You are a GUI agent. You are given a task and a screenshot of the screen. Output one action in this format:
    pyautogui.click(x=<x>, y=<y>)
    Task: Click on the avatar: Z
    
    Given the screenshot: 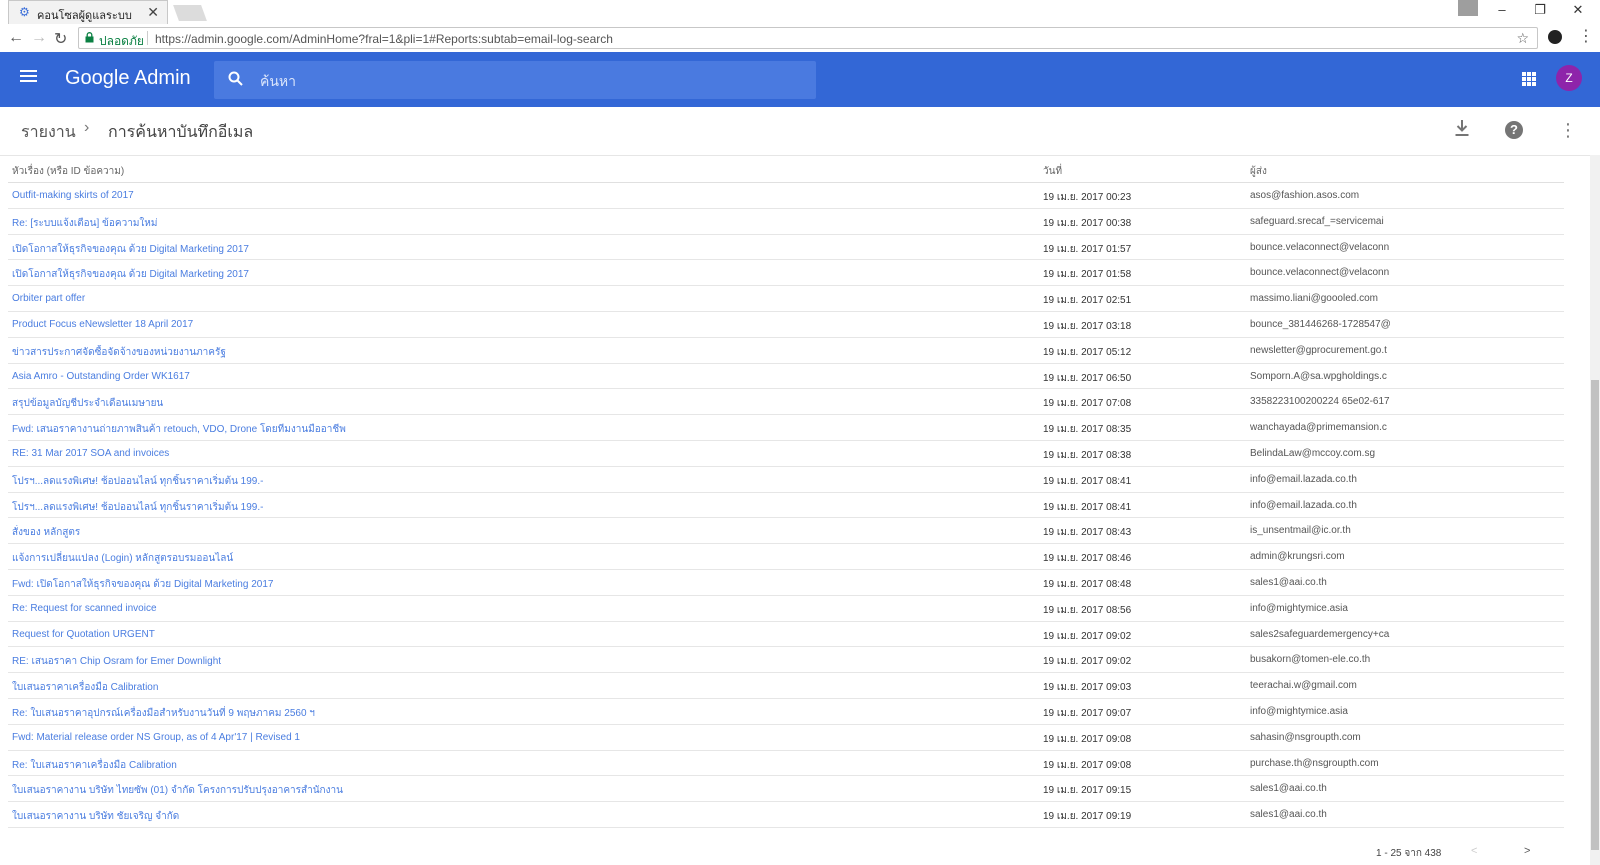 What is the action you would take?
    pyautogui.click(x=1569, y=78)
    